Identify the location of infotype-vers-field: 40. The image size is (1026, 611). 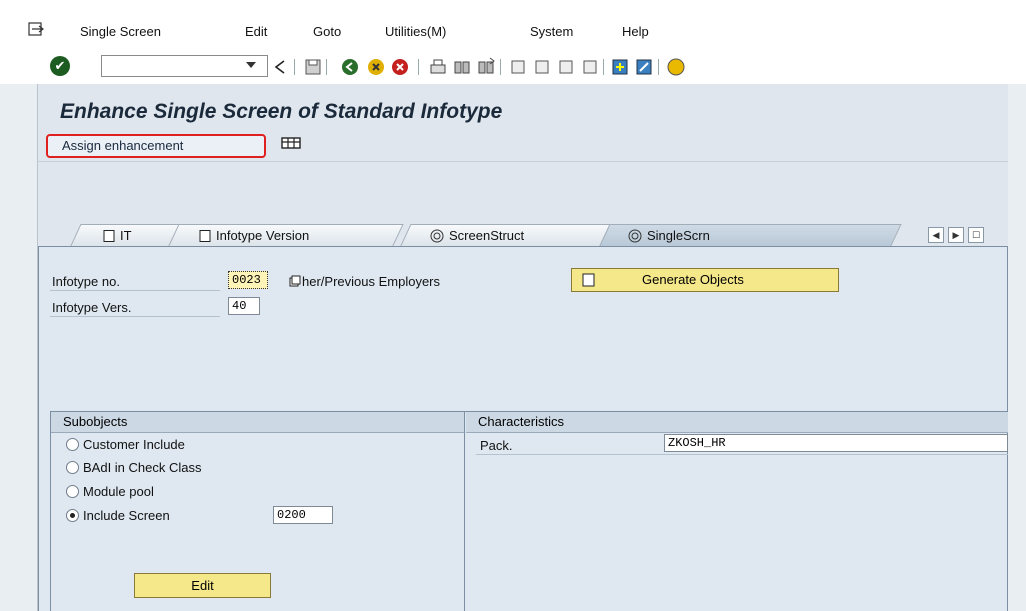
(244, 306).